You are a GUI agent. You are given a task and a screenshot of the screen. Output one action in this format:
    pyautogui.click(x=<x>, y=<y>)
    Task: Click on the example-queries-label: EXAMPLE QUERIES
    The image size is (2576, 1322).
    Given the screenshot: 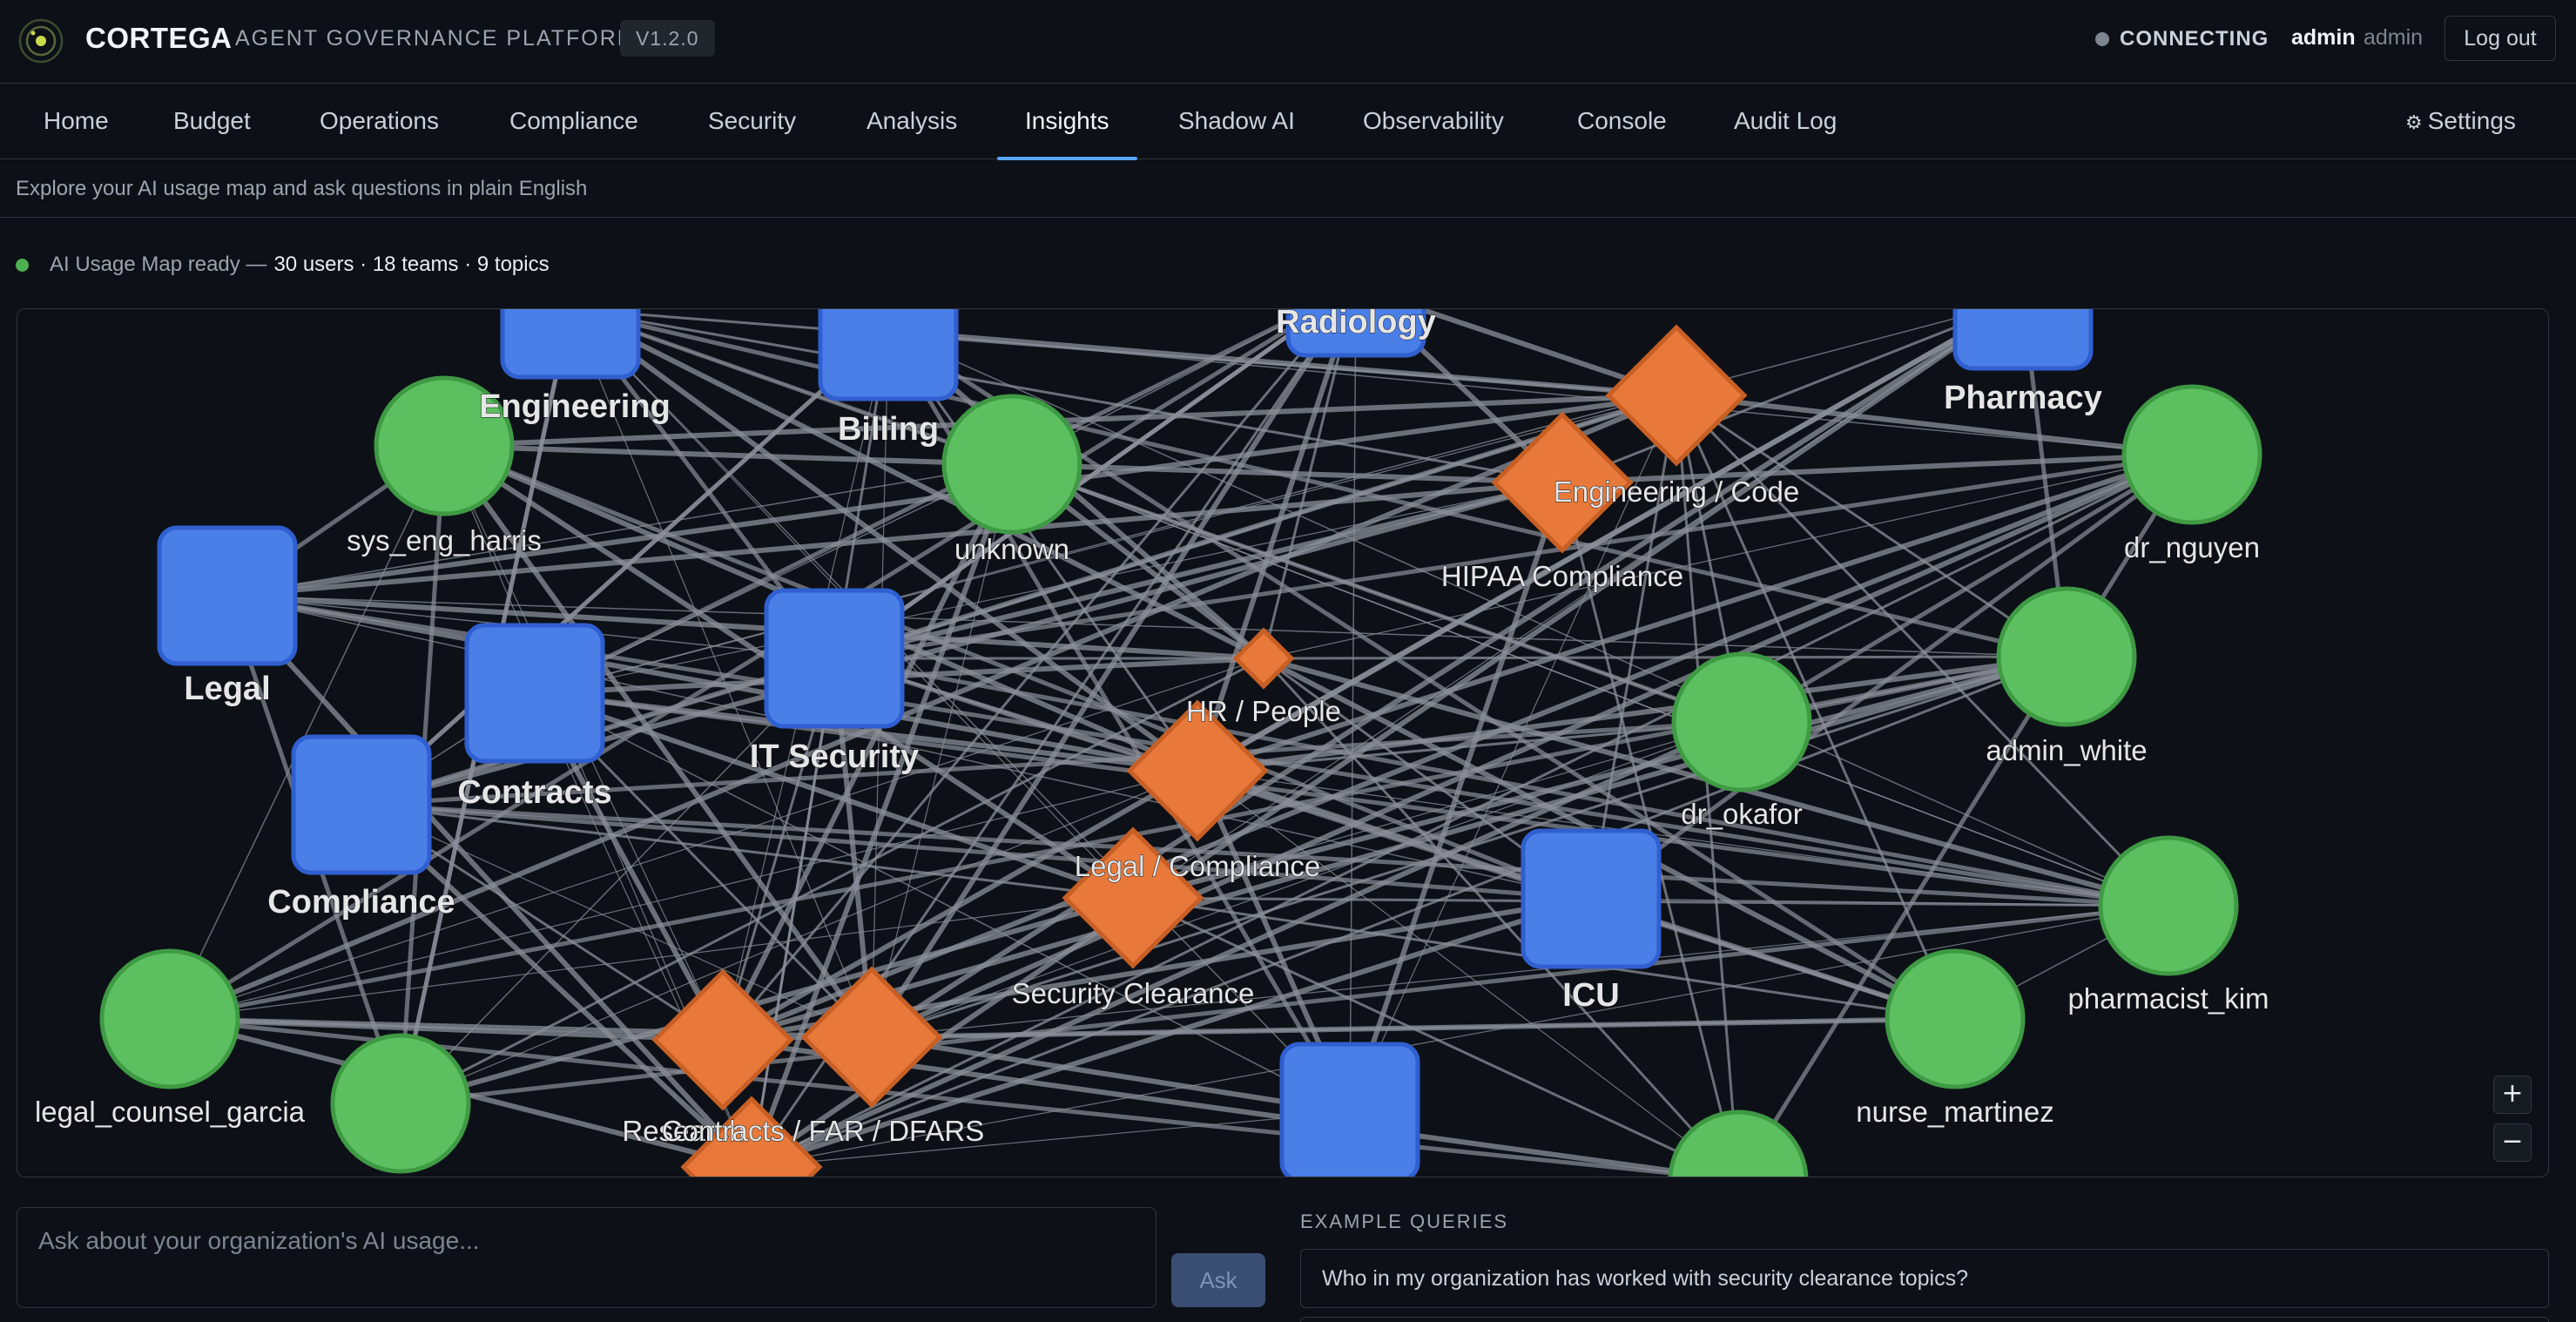 What is the action you would take?
    pyautogui.click(x=1405, y=1221)
    